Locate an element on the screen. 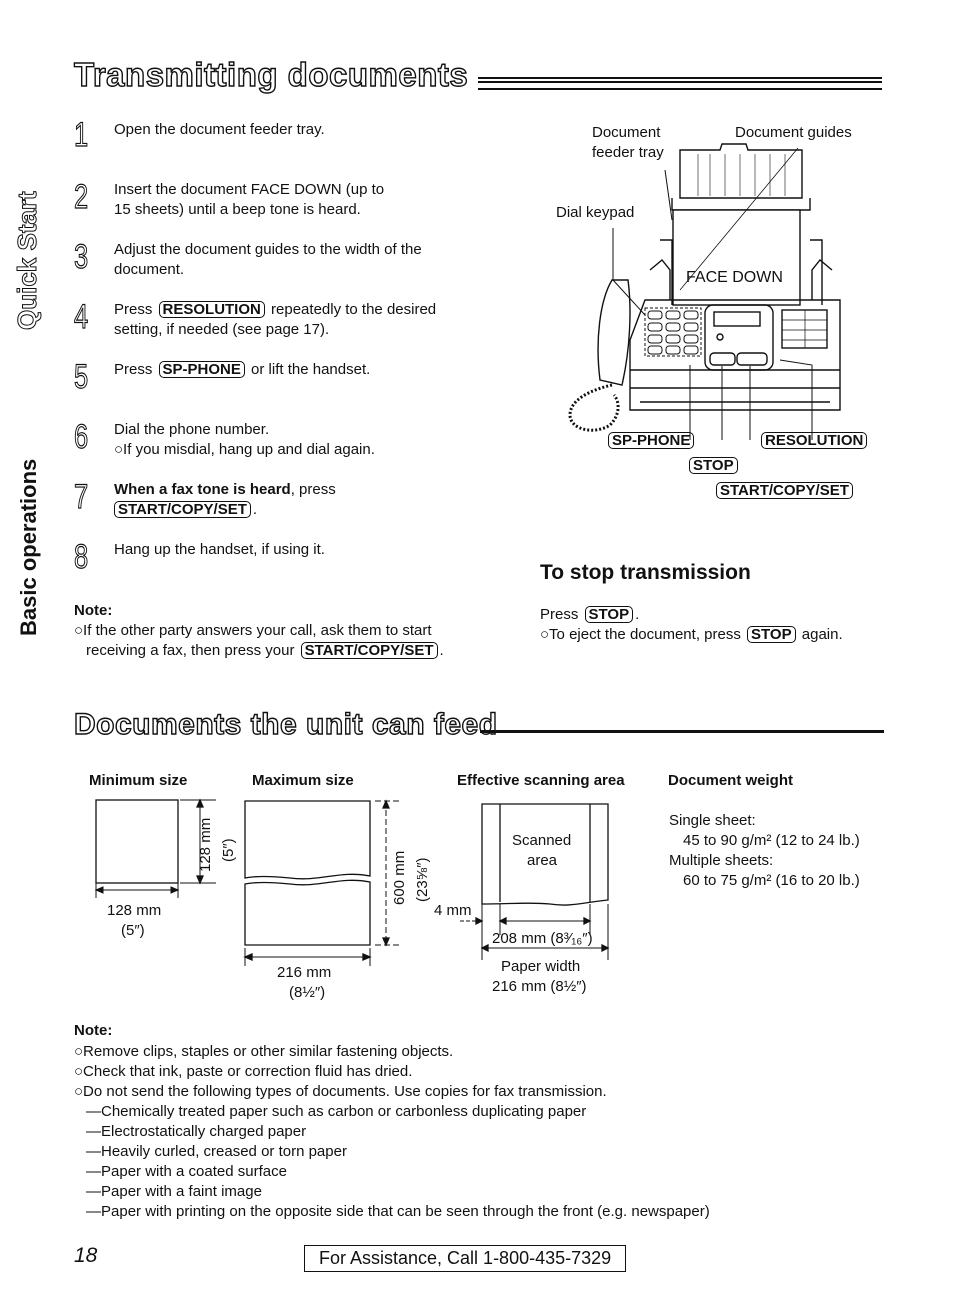 Image resolution: width=954 pixels, height=1296 pixels. single-sheet-label: Single sheet: is located at coordinates (712, 820).